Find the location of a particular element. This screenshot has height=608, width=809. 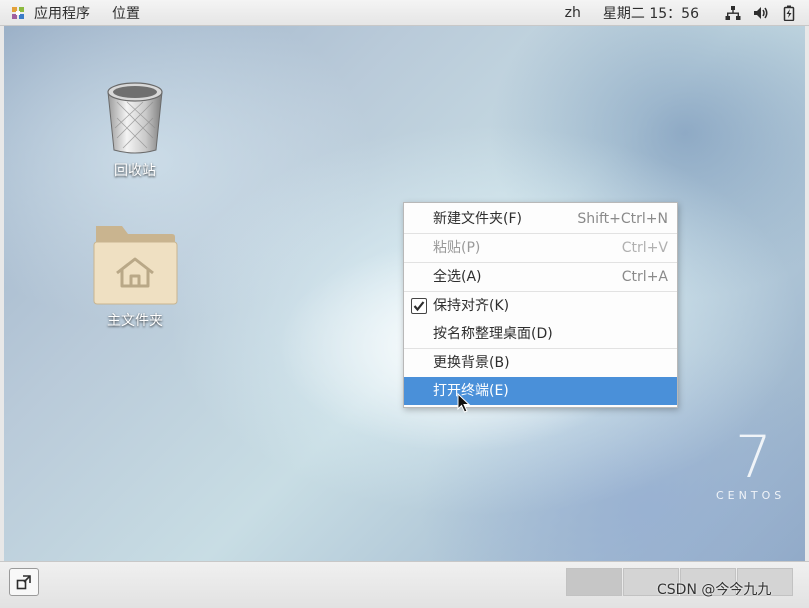

menu-item-arrange-by-name: 按名称整理桌面(D) is located at coordinates (540, 334).